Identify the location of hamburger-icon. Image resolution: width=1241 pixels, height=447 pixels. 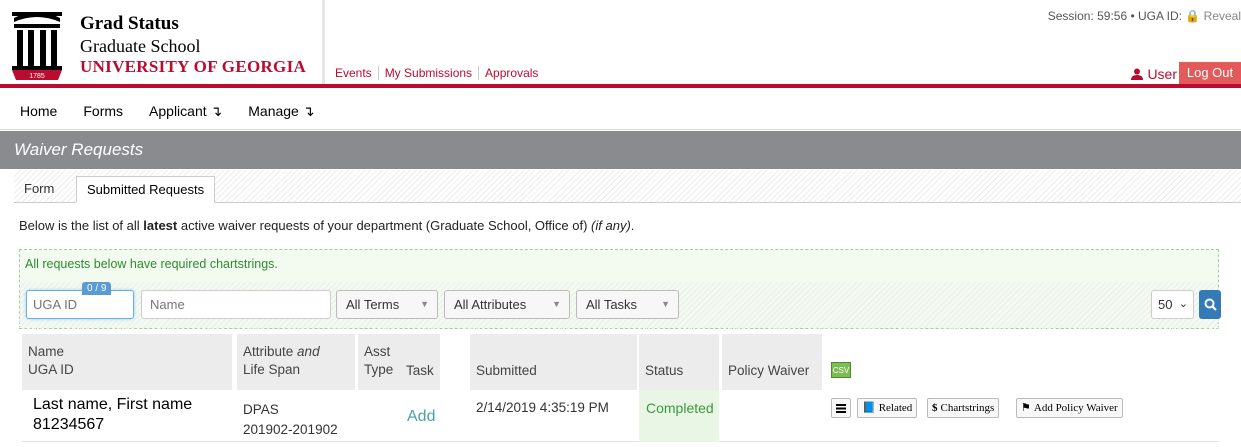
(841, 408).